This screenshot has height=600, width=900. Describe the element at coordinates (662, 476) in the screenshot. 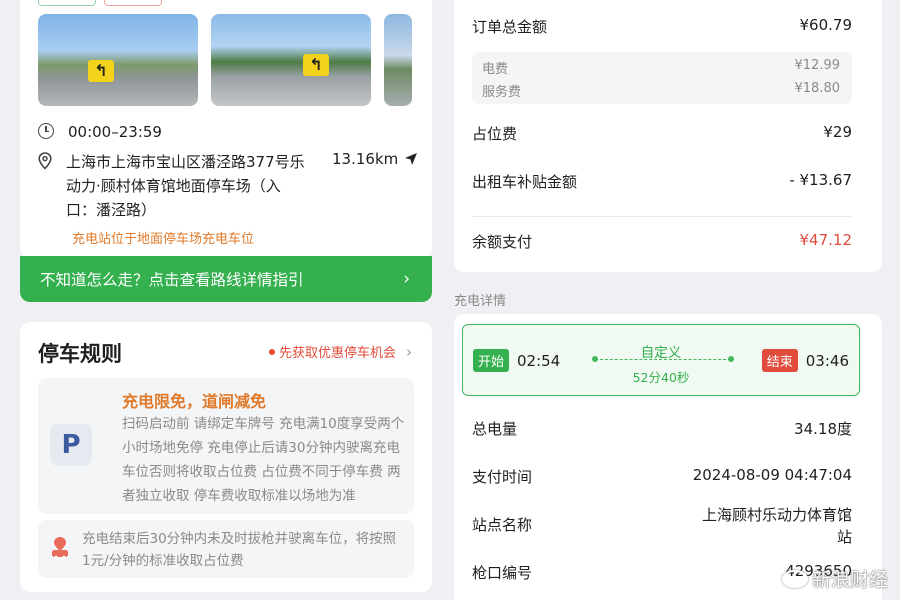

I see `payment-time-row: 支付时间 2024-08-09 04:47:04` at that location.